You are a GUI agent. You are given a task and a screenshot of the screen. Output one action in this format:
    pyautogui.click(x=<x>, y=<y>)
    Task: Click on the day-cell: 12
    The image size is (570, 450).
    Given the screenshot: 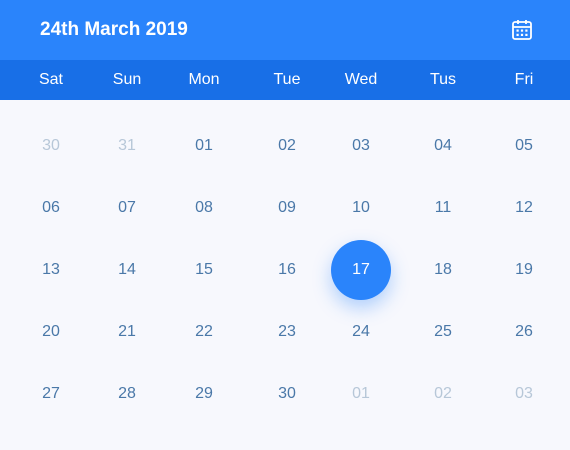 What is the action you would take?
    pyautogui.click(x=524, y=208)
    